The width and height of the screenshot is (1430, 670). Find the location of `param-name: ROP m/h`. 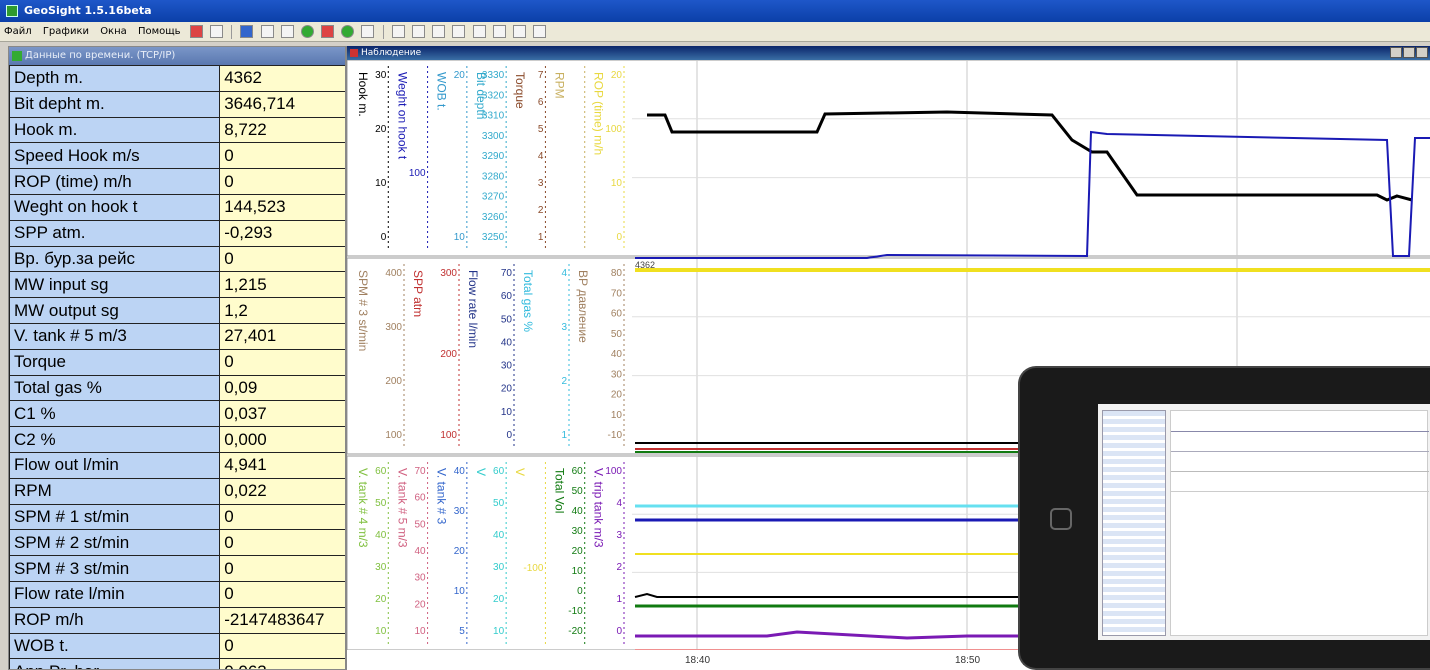

param-name: ROP m/h is located at coordinates (115, 620).